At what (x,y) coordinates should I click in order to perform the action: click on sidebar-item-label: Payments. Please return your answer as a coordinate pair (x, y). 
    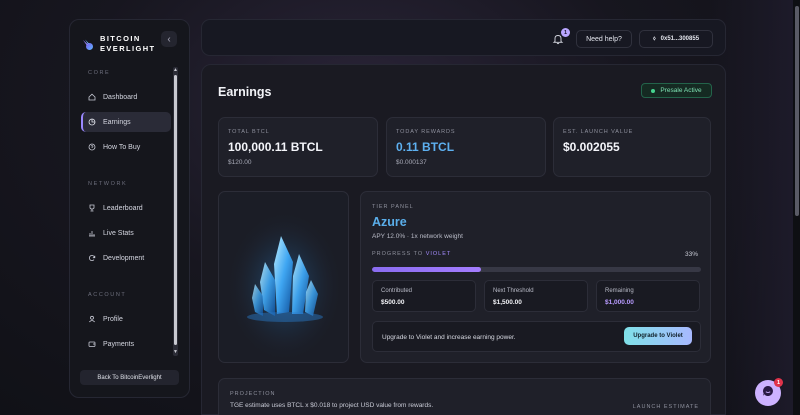
    Looking at the image, I should click on (119, 344).